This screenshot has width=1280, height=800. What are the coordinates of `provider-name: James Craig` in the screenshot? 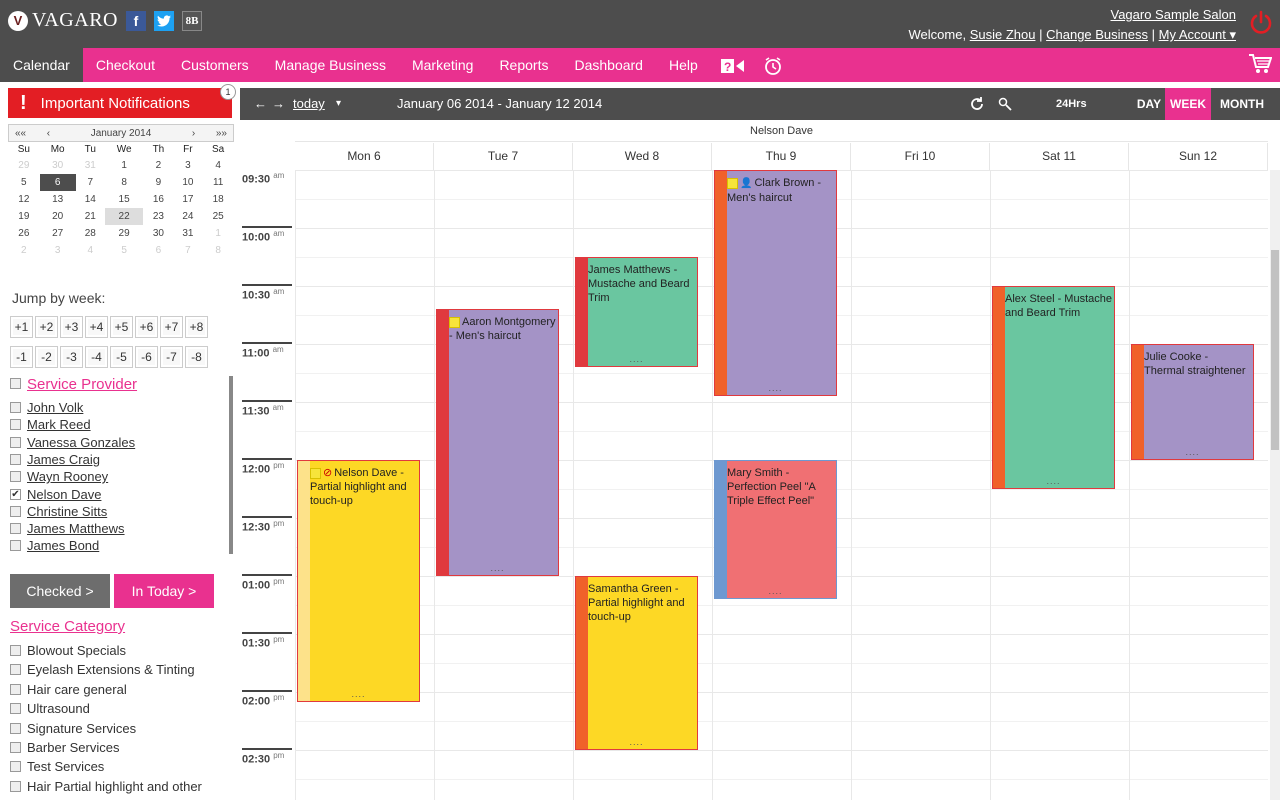 It's located at (63, 459).